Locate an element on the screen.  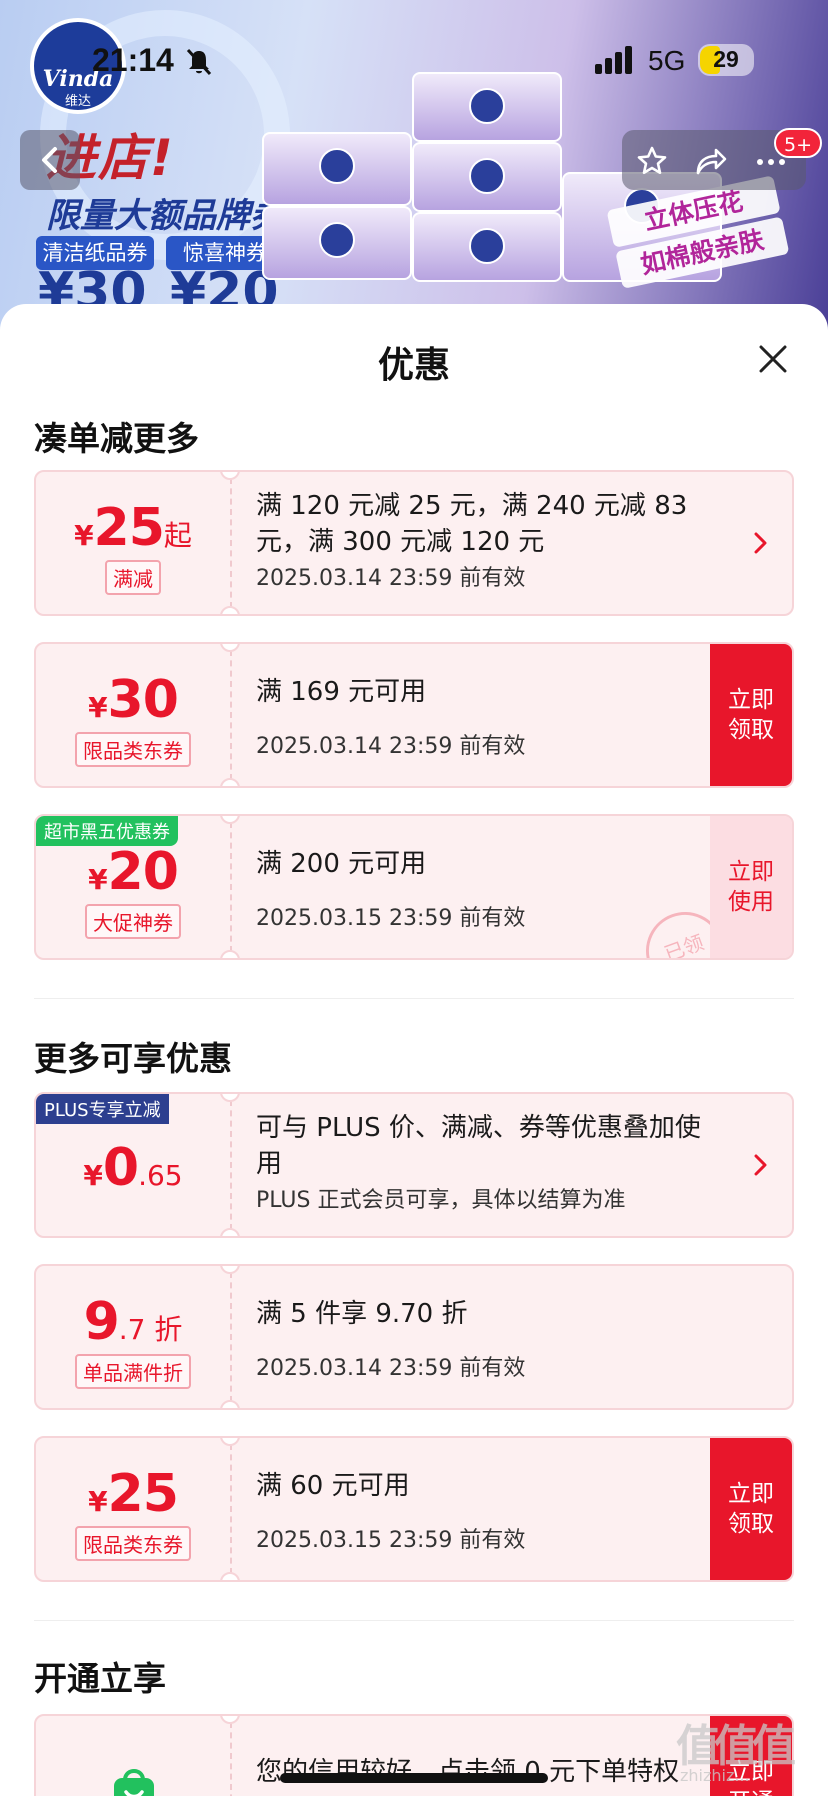
battery-indicator: 29 is located at coordinates (726, 60).